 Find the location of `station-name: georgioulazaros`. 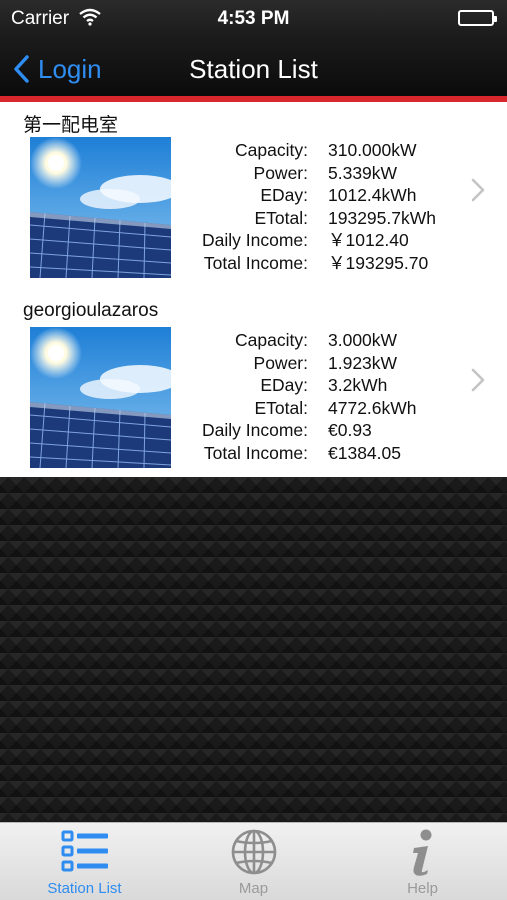

station-name: georgioulazaros is located at coordinates (91, 310).